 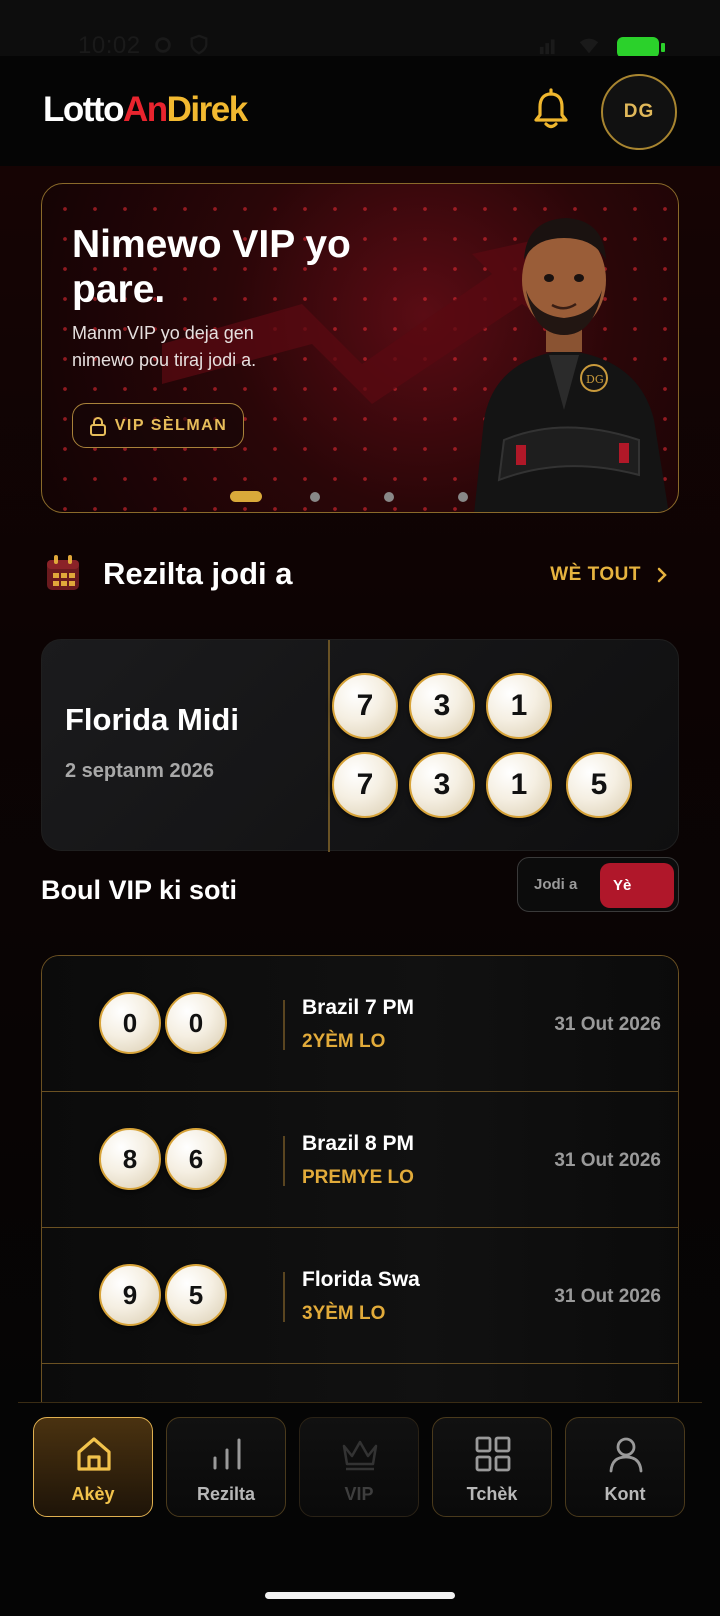 What do you see at coordinates (551, 110) in the screenshot?
I see `bell-icon` at bounding box center [551, 110].